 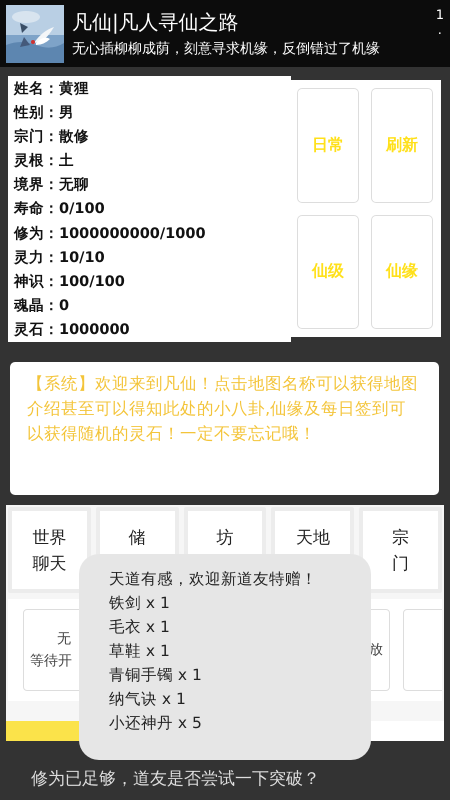 What do you see at coordinates (175, 779) in the screenshot?
I see `breakthrough-prompt: 修为已足够，道友是否尝试一下突破？` at bounding box center [175, 779].